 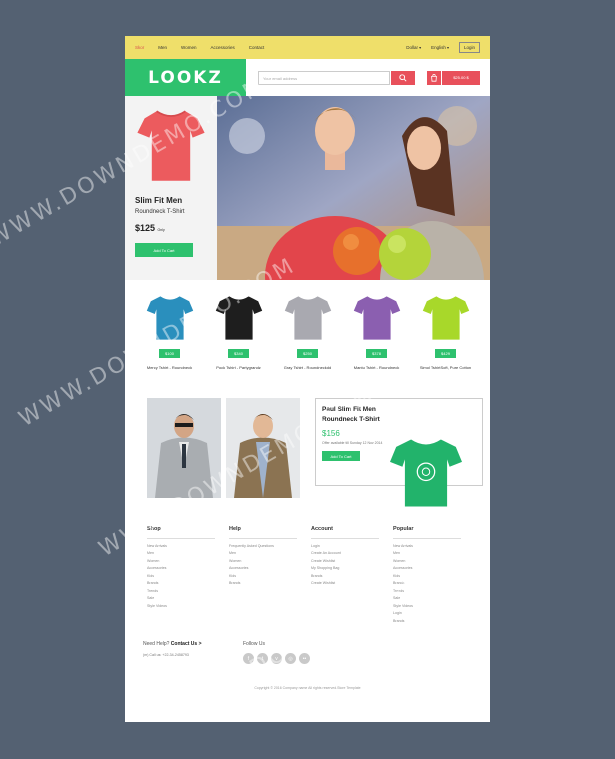 I want to click on contact-us-link: Contact Us >, so click(x=186, y=644).